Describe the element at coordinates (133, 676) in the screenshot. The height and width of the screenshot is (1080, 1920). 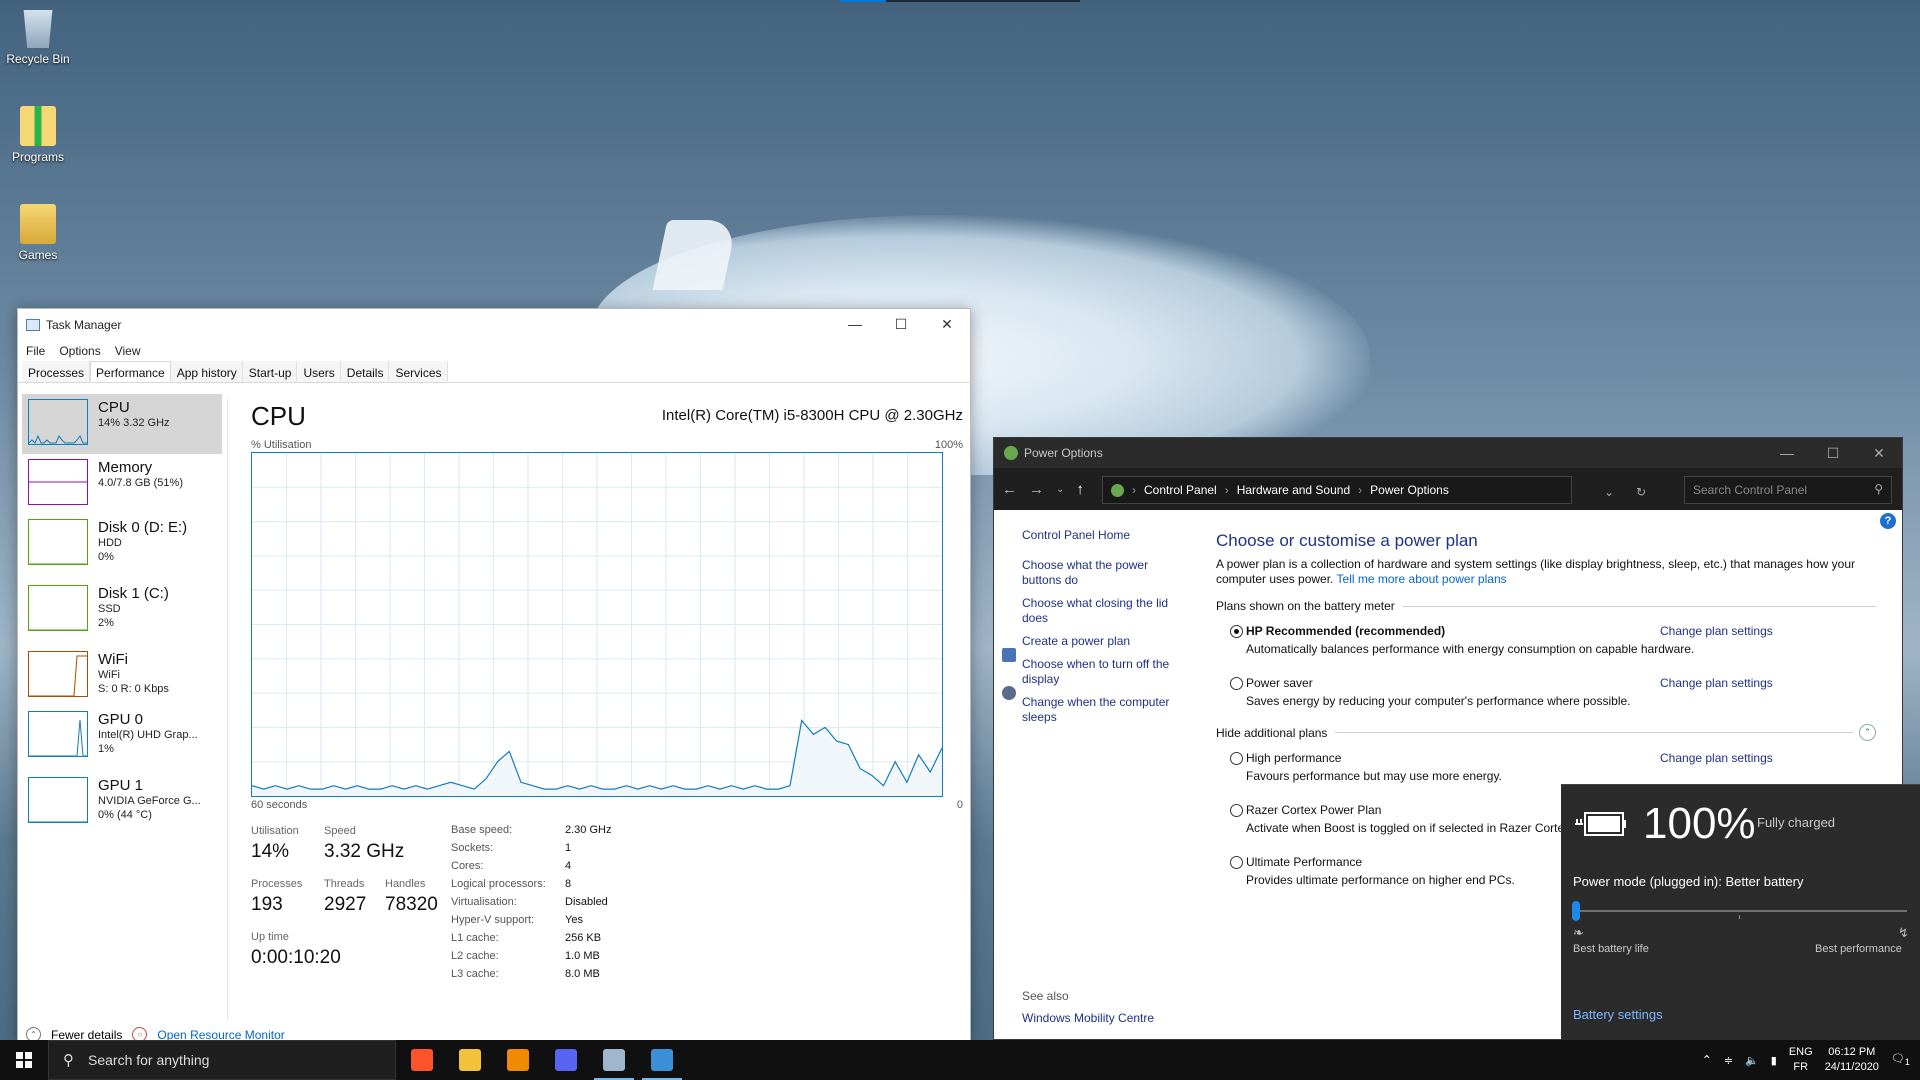
I see `sidebar-item-text: WiFi WiFi S: 0 R: 0 Kbps` at that location.